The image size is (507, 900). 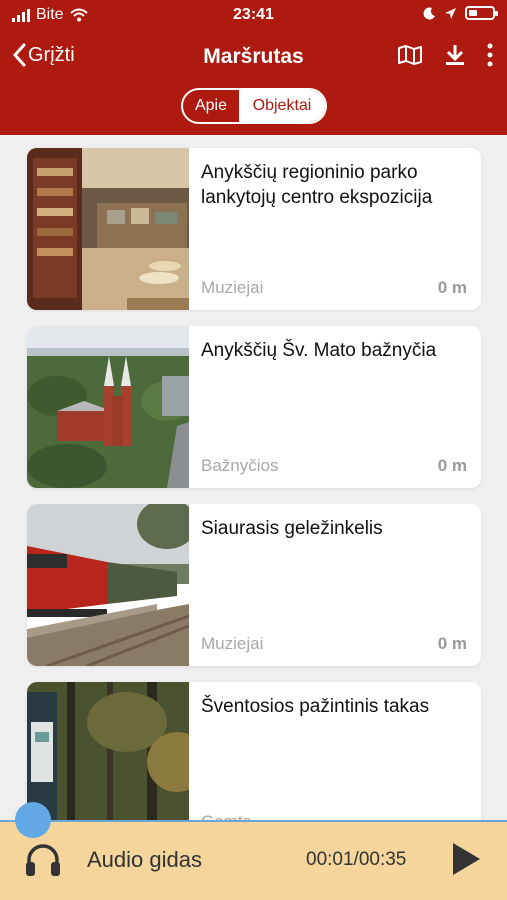 I want to click on audio-progress-knob, so click(x=33, y=820).